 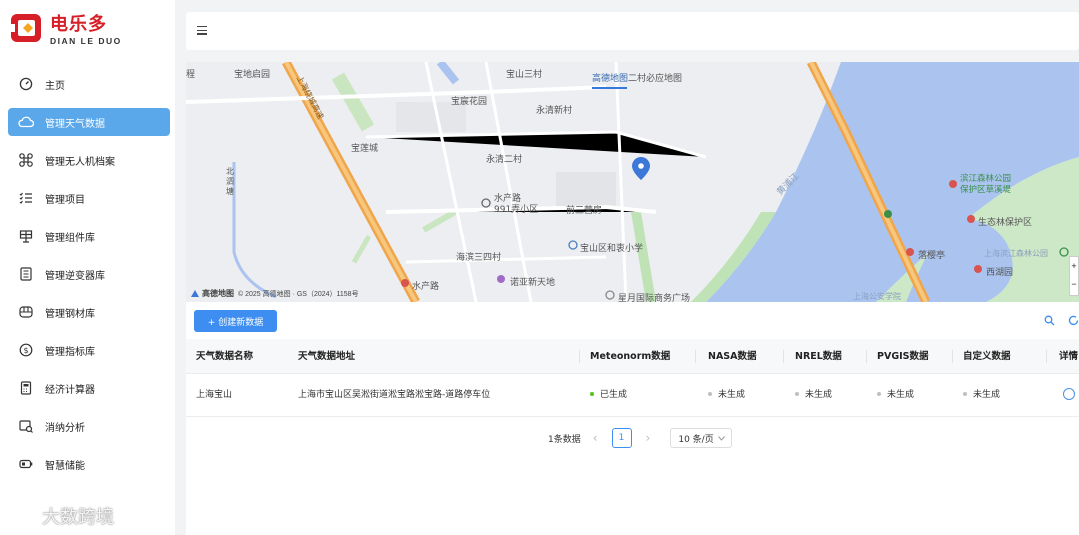 I want to click on map-label: 宝地启园, so click(x=252, y=75).